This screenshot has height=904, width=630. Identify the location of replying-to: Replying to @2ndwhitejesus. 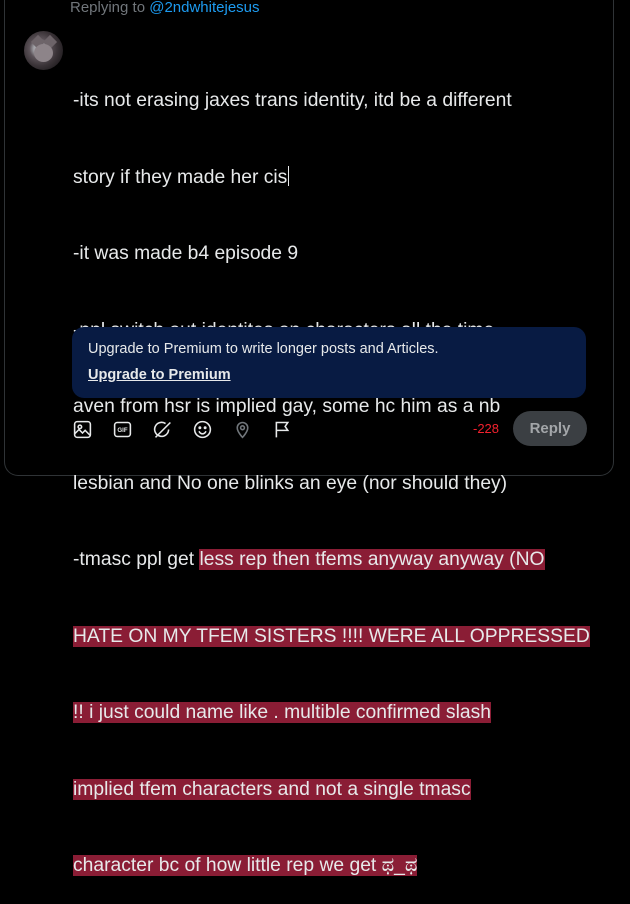
(165, 8).